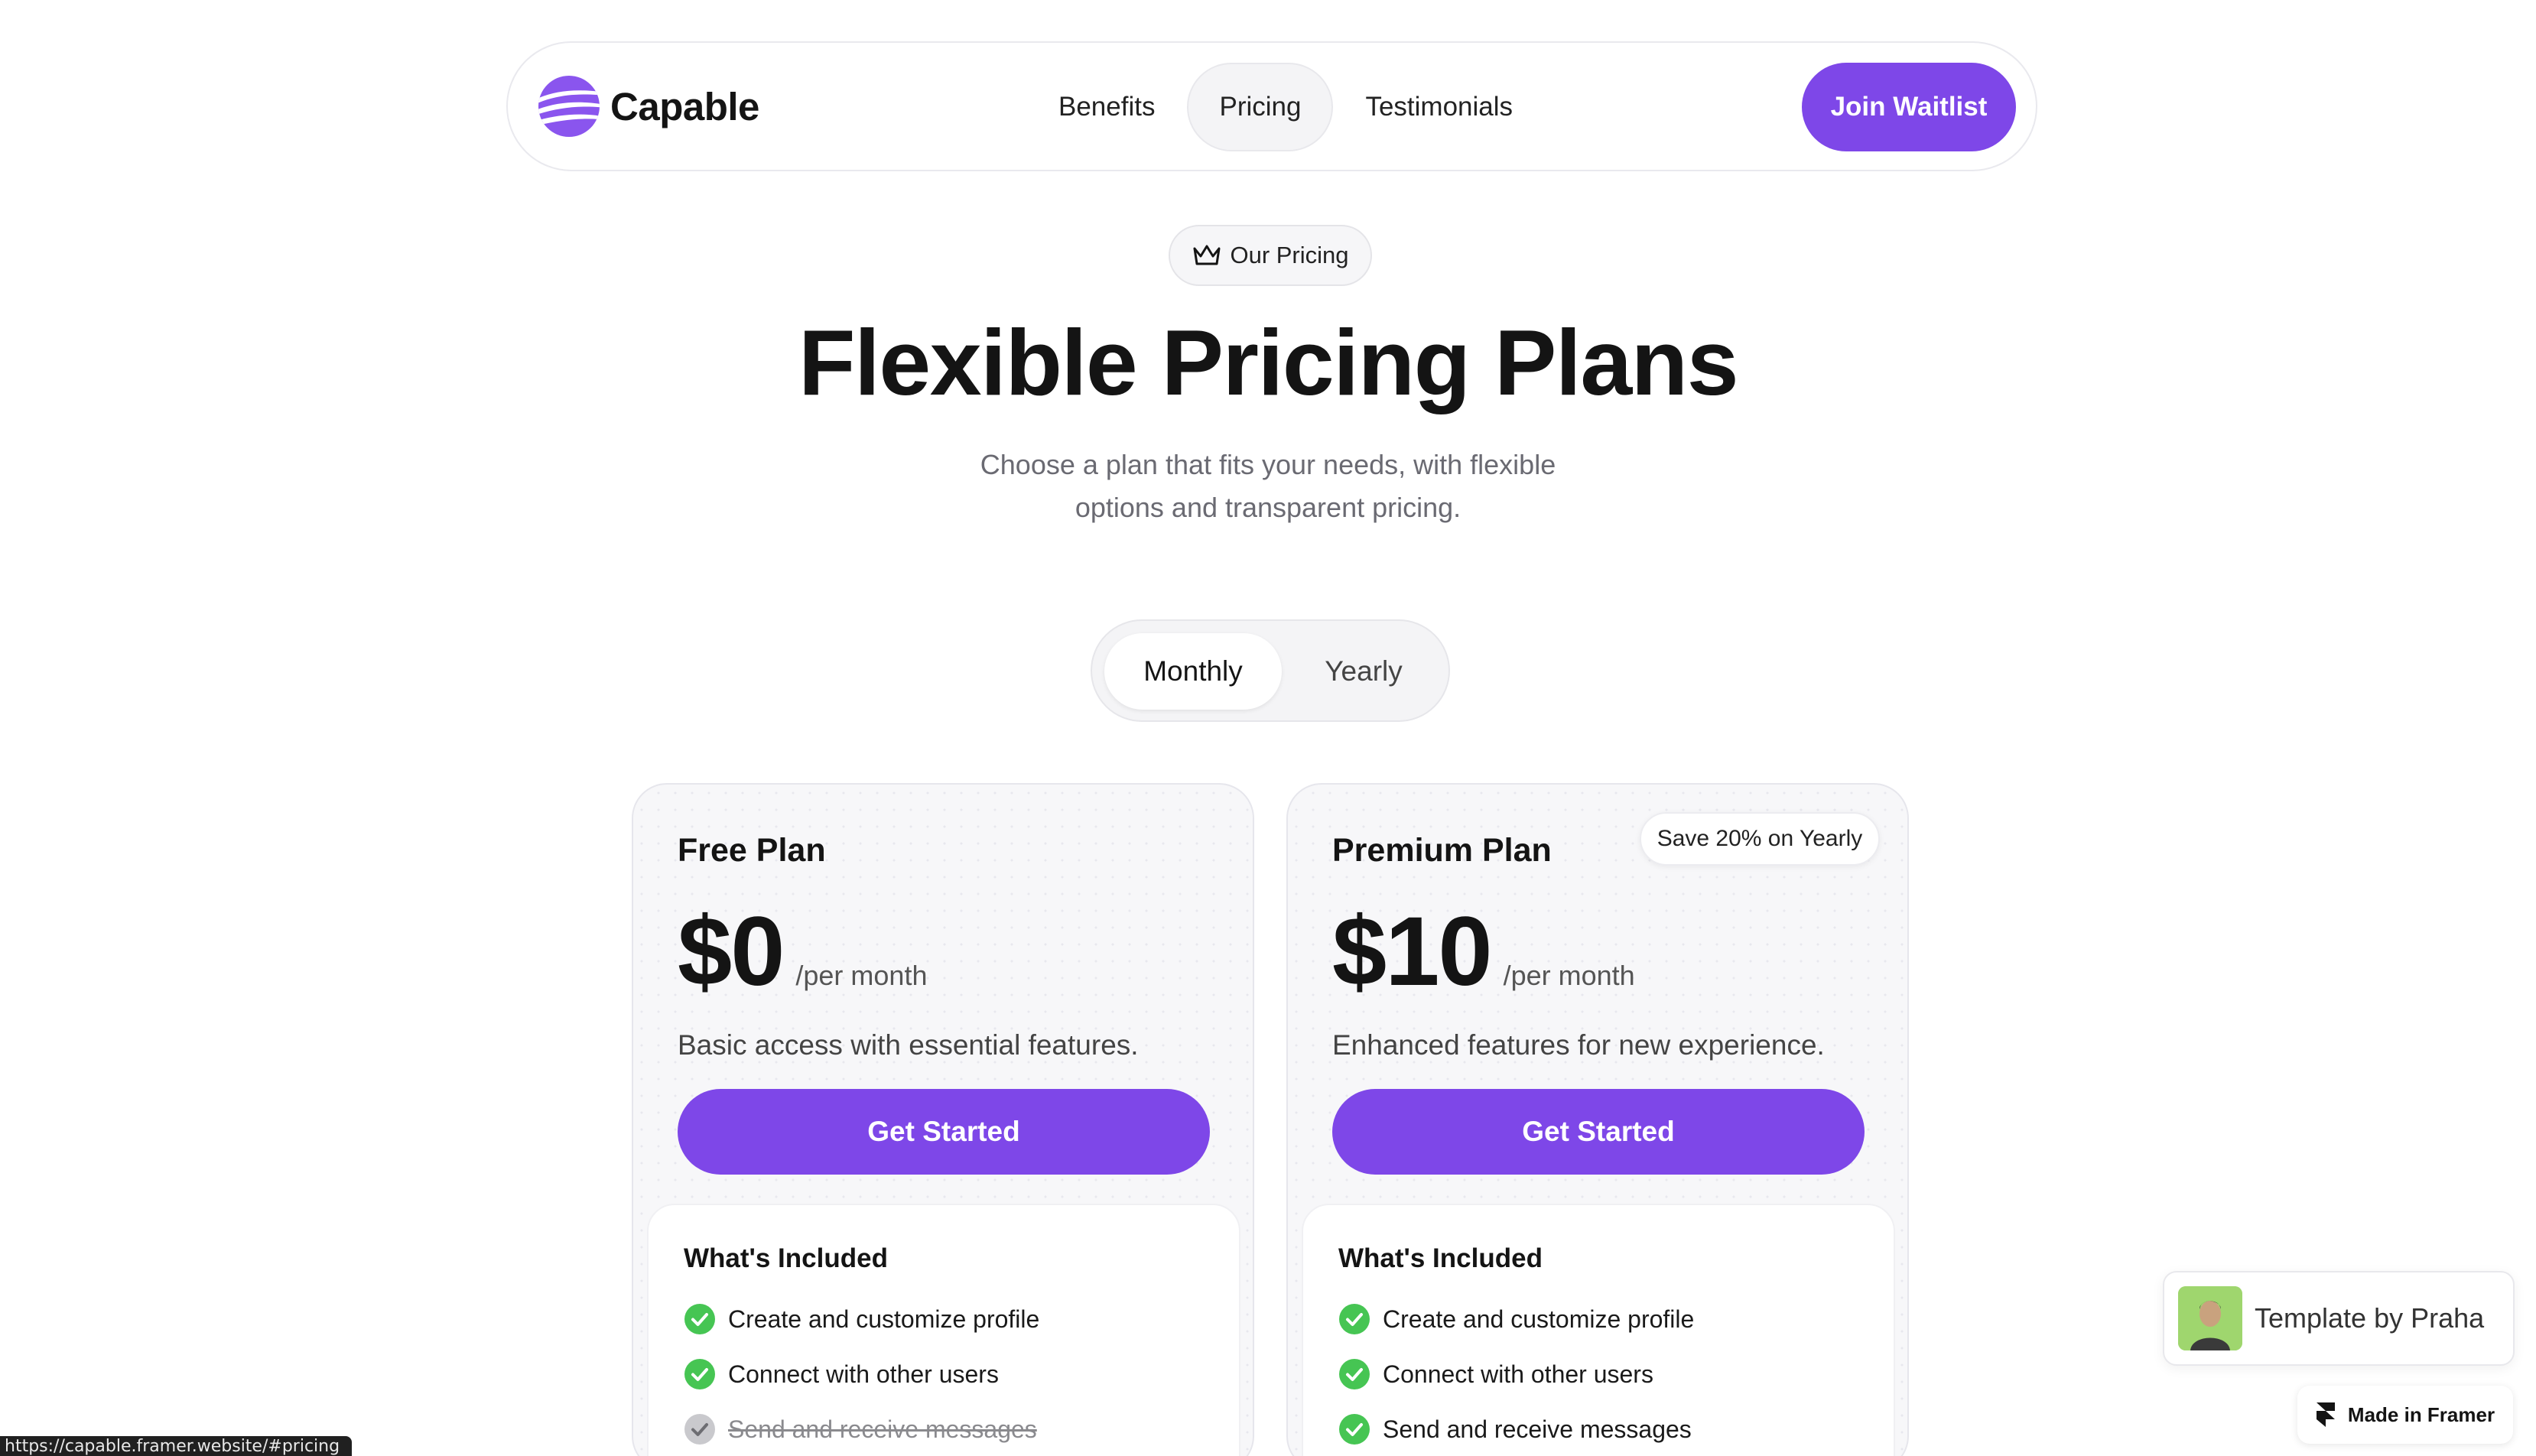 The width and height of the screenshot is (2536, 1456). What do you see at coordinates (1268, 507) in the screenshot?
I see `page-subtitle-line-2: options and transparent pricing.` at bounding box center [1268, 507].